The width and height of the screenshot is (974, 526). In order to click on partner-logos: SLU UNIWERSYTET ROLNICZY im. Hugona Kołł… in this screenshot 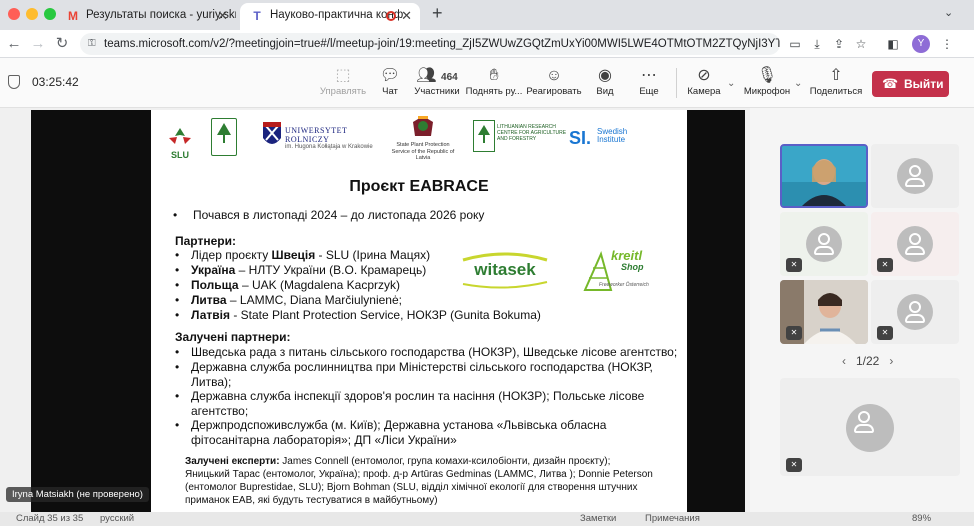, I will do `click(419, 142)`.